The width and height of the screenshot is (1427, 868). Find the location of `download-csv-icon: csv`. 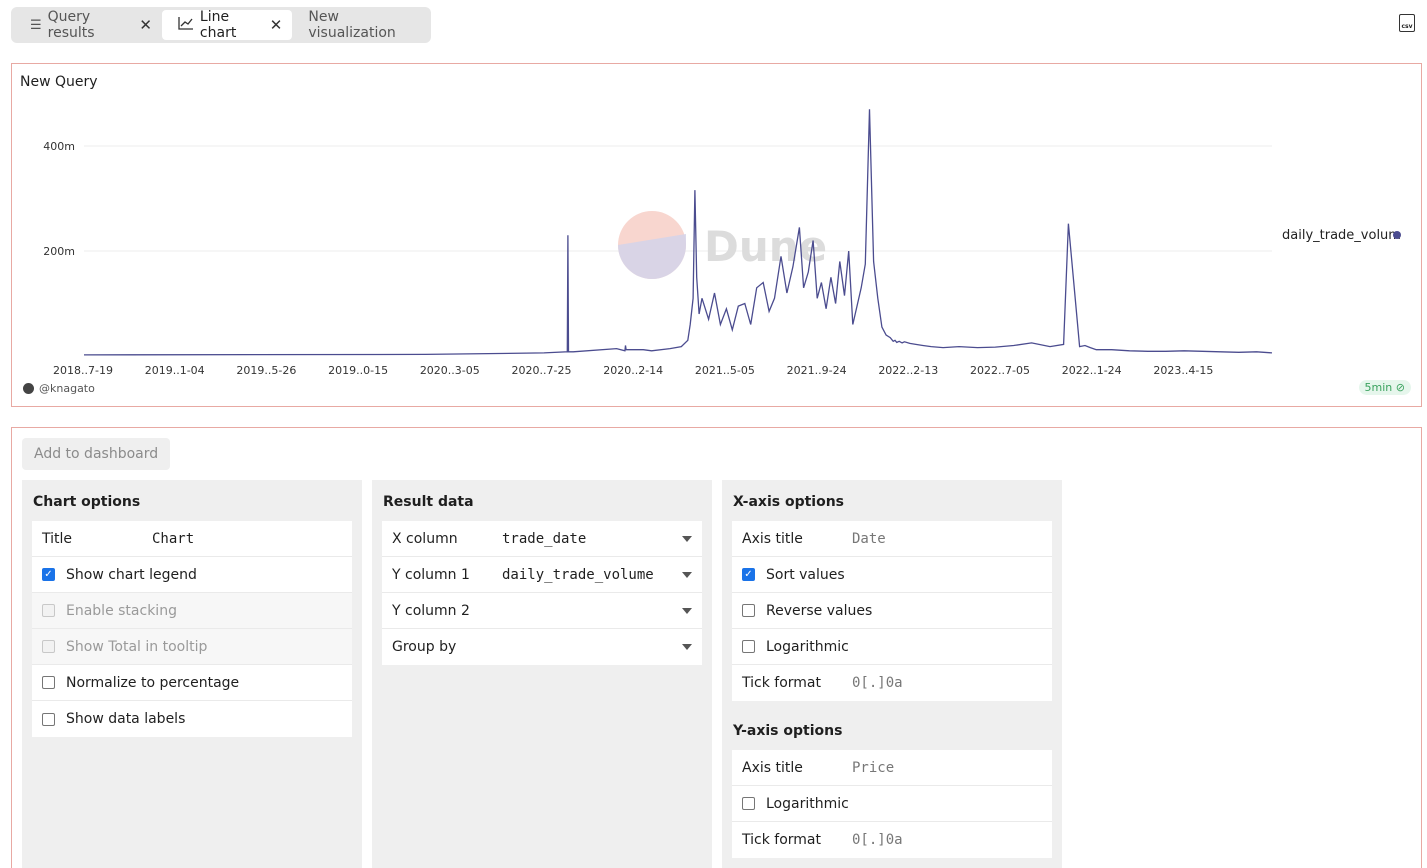

download-csv-icon: csv is located at coordinates (1407, 23).